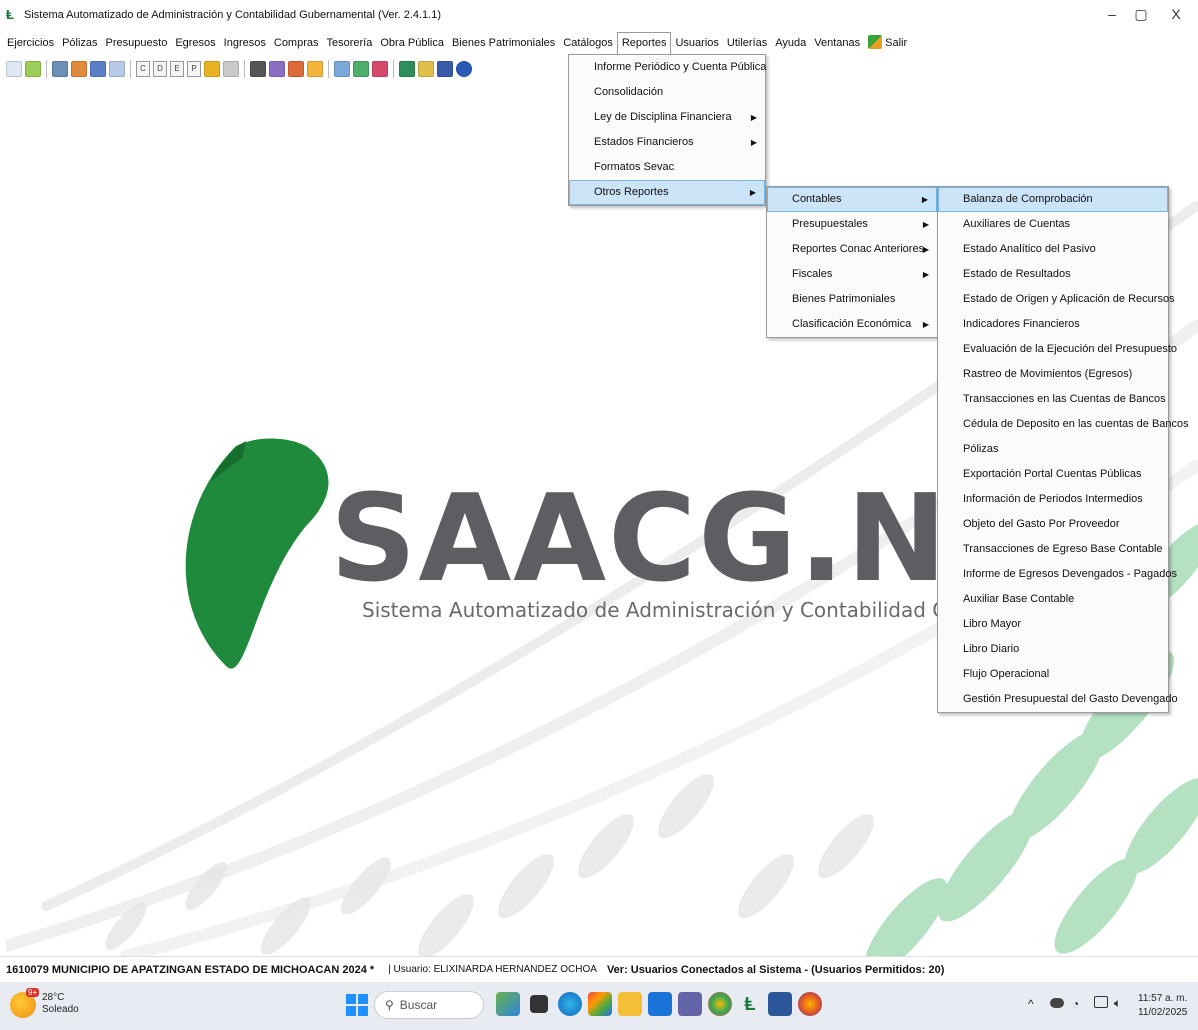 This screenshot has width=1198, height=1030. What do you see at coordinates (350, 43) in the screenshot?
I see `menu-tesoreria: Tesorería` at bounding box center [350, 43].